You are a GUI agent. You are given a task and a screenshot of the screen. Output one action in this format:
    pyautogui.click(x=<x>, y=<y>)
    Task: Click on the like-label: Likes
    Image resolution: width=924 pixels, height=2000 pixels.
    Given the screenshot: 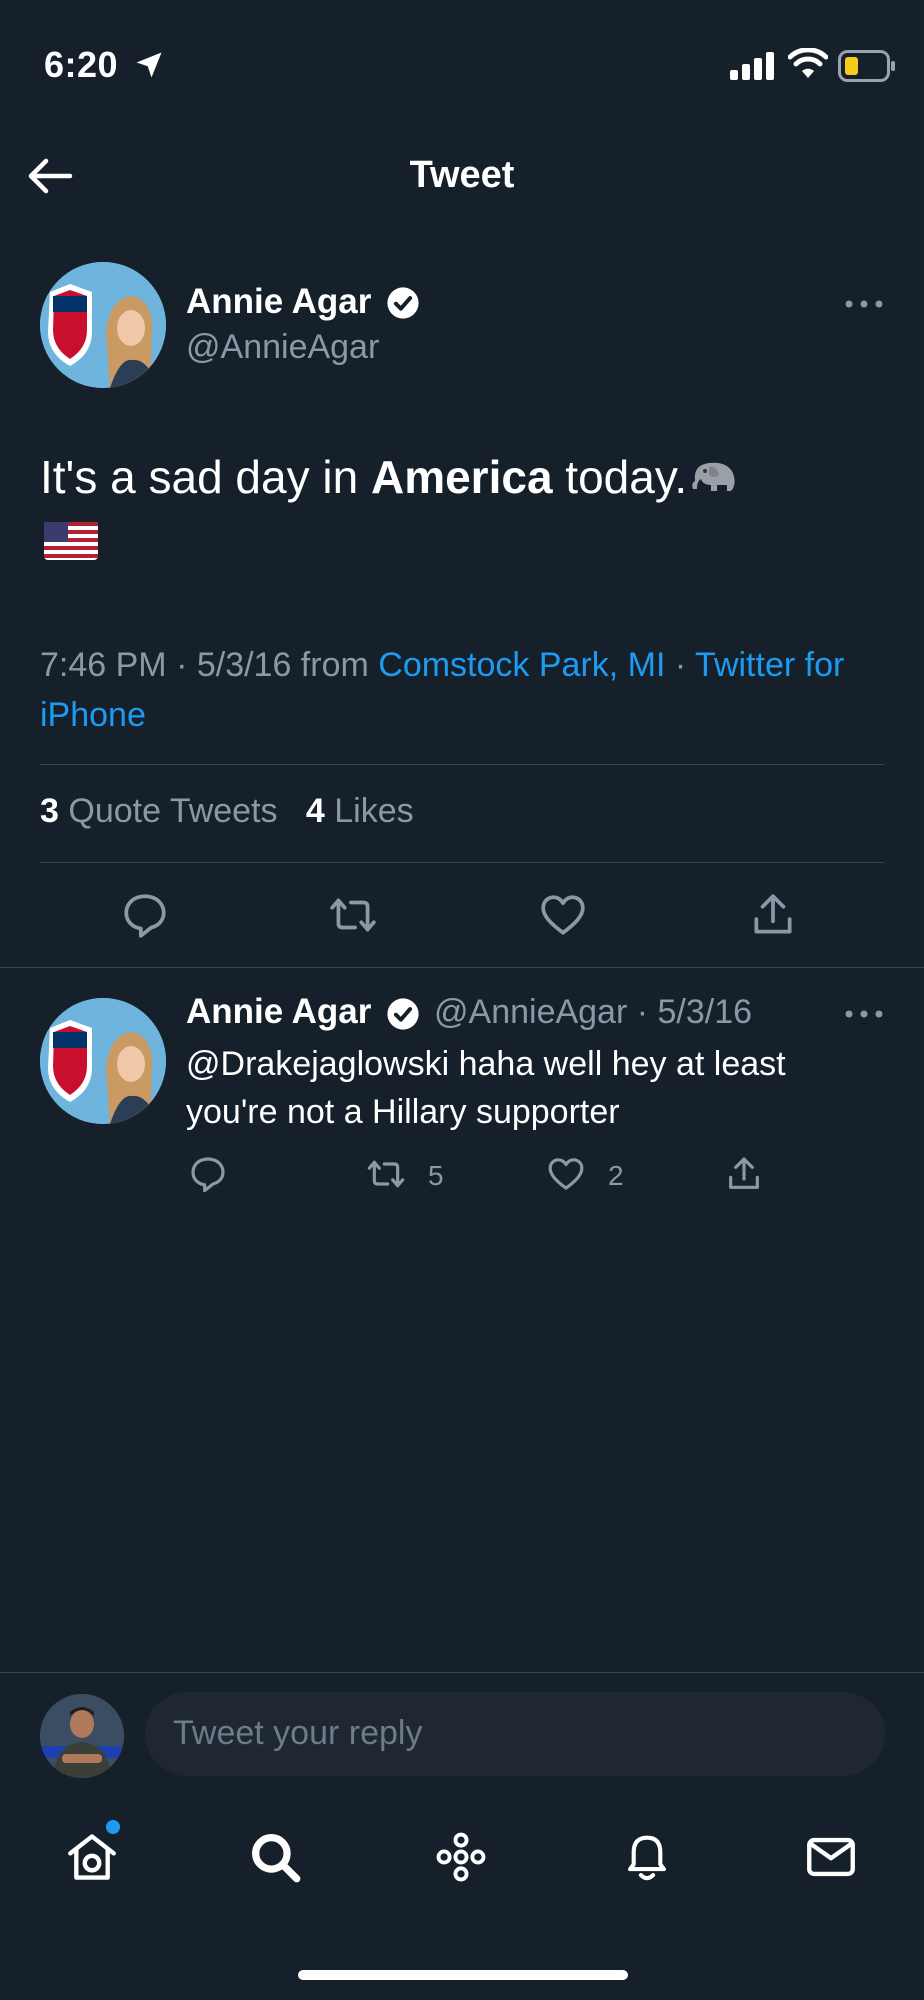 What is the action you would take?
    pyautogui.click(x=374, y=811)
    